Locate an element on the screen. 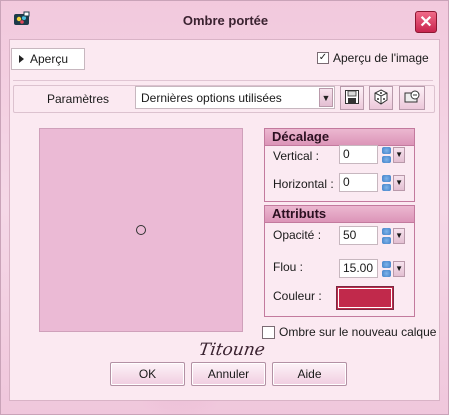 The height and width of the screenshot is (415, 449). help-button: Aide is located at coordinates (309, 374).